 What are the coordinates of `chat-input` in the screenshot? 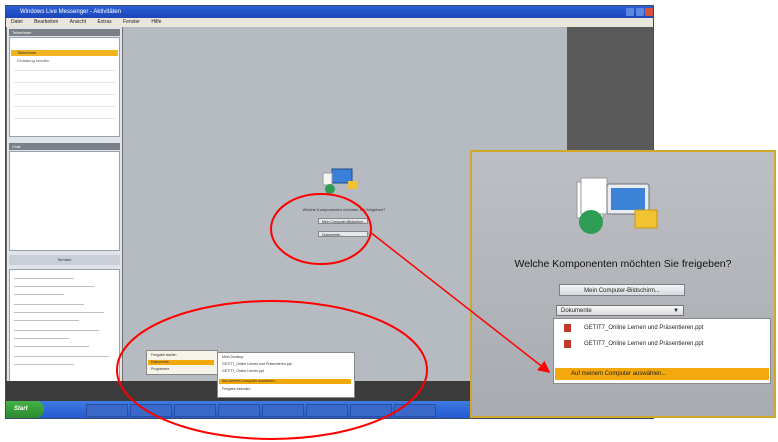 It's located at (64, 327).